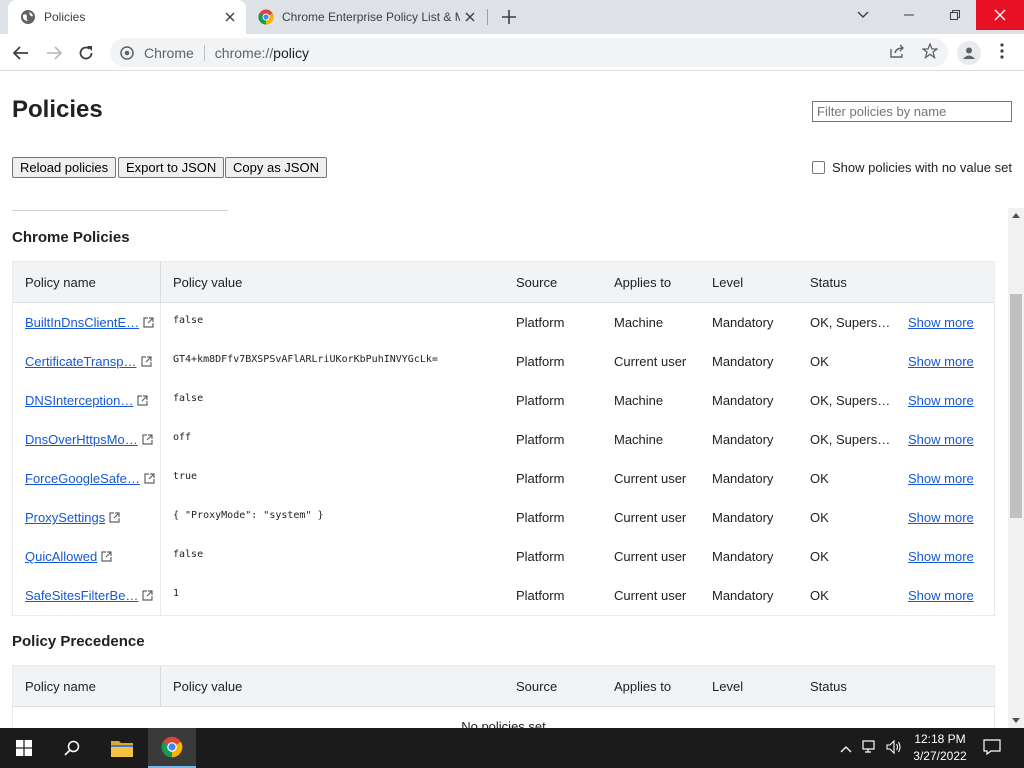 This screenshot has height=768, width=1024. I want to click on tray-chevron-up-icon, so click(846, 749).